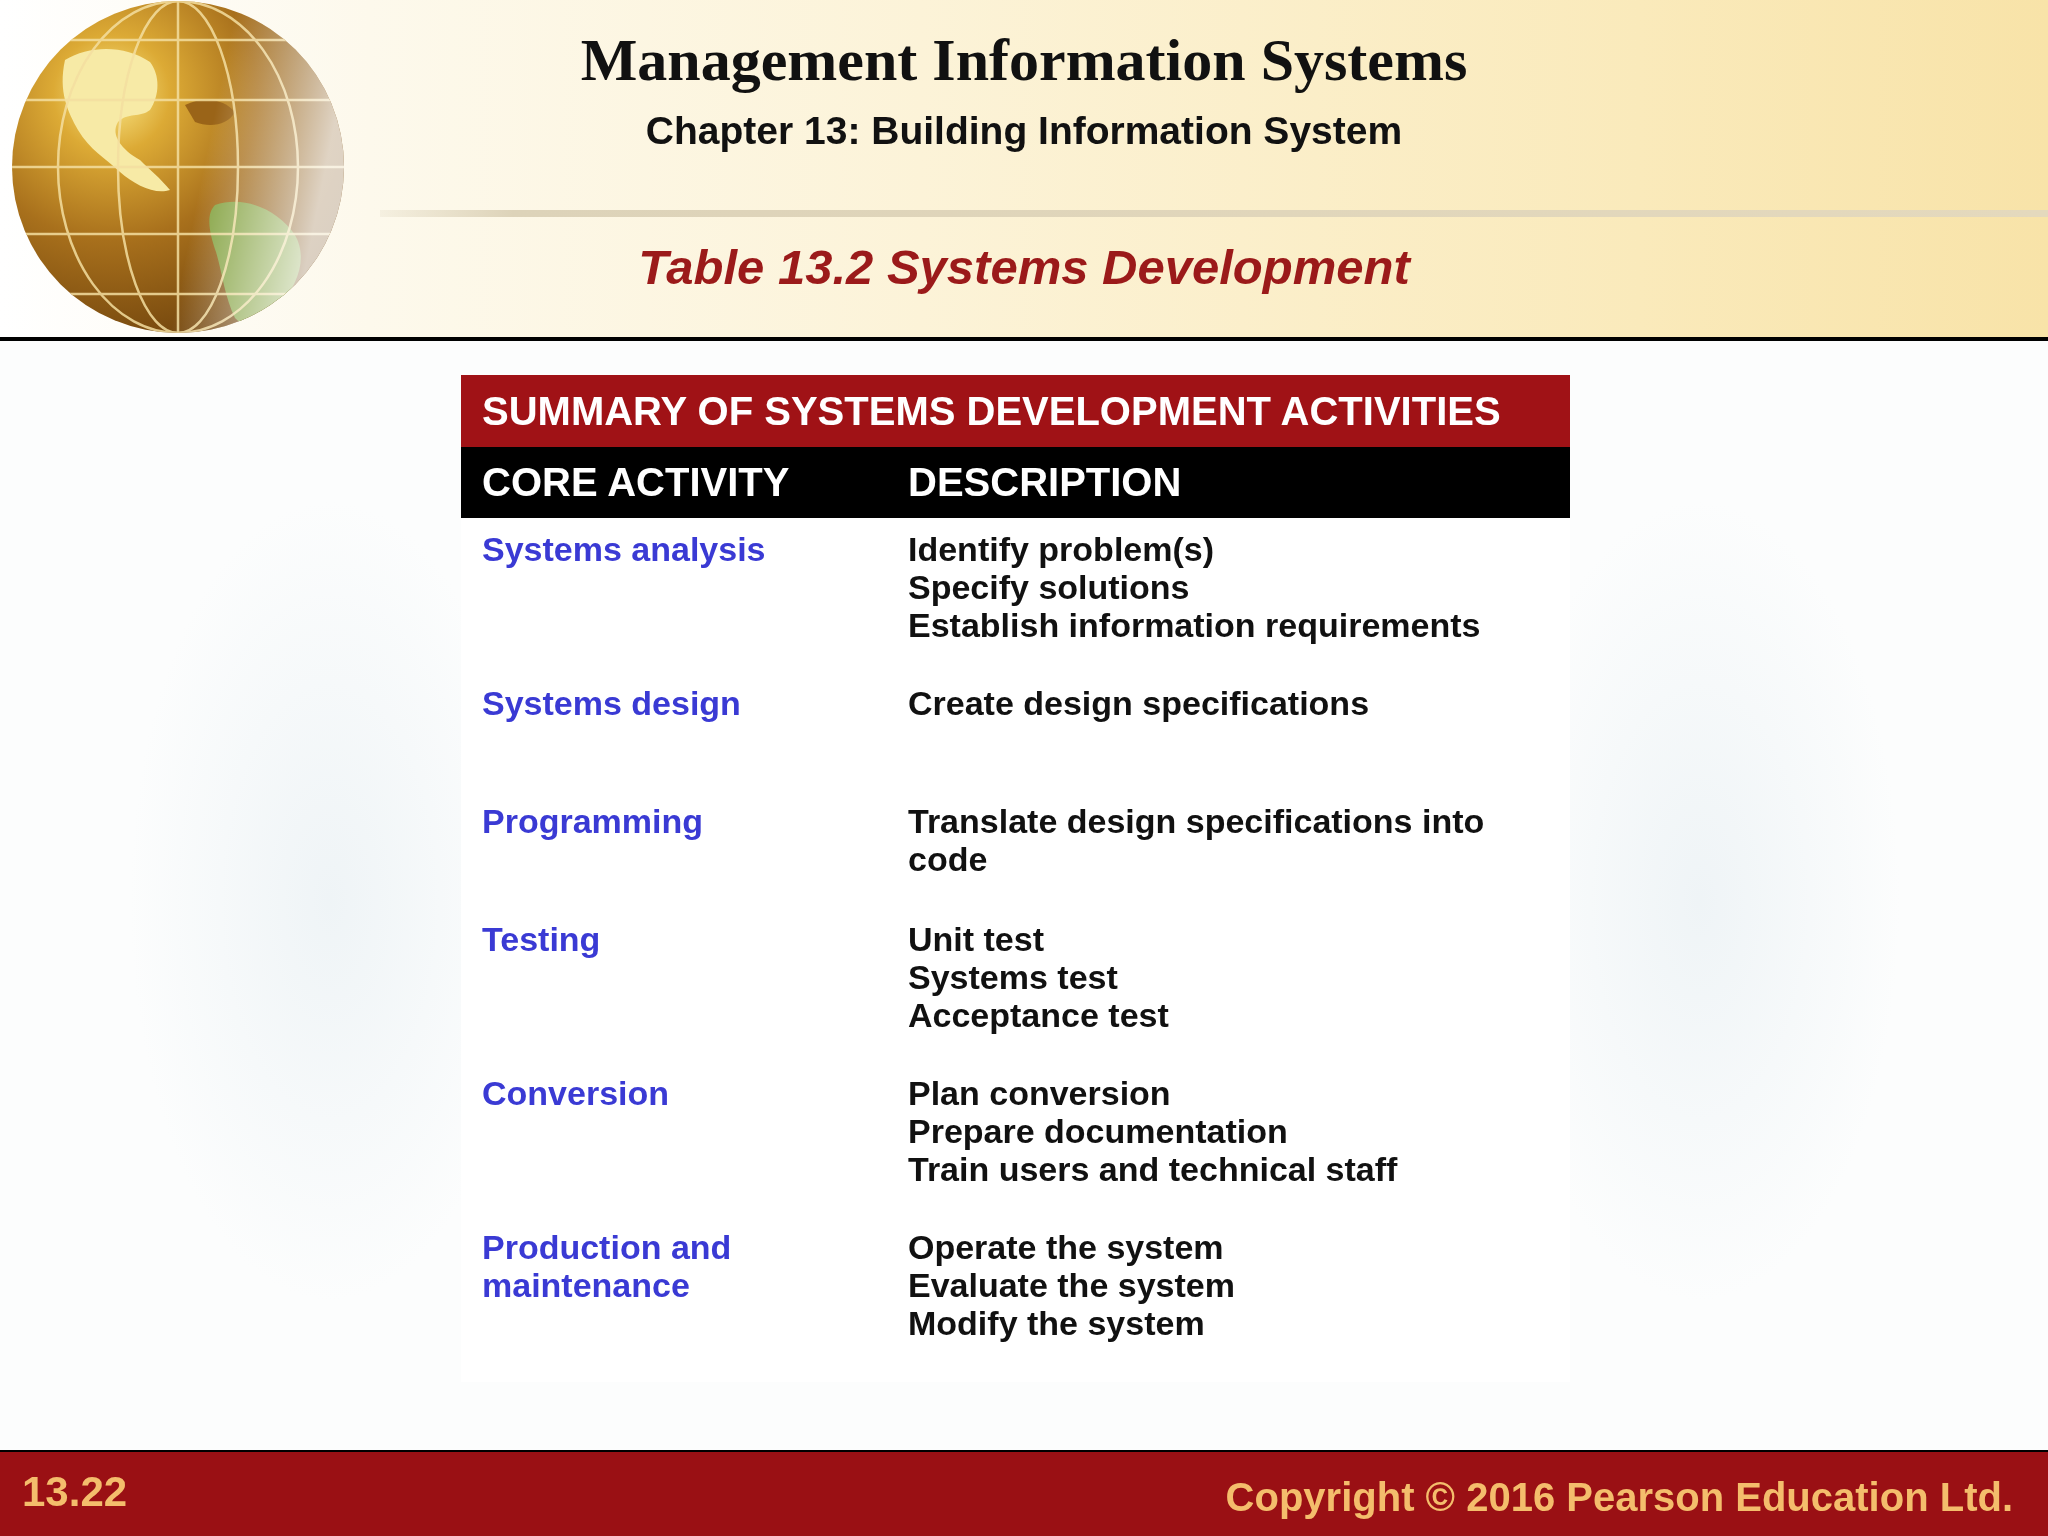 This screenshot has height=1536, width=2048. I want to click on description-line: Train users and technical staff, so click(1153, 1169).